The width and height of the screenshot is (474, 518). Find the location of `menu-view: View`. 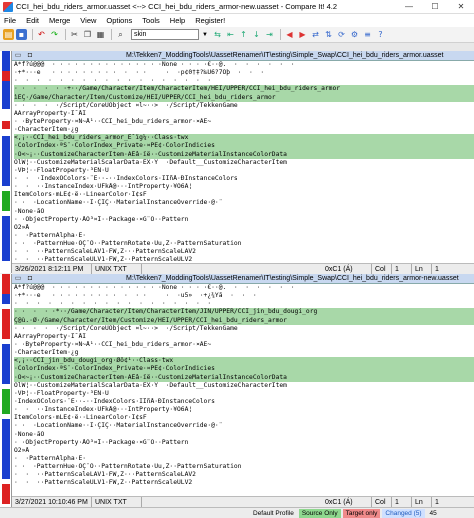

menu-view: View is located at coordinates (88, 20).